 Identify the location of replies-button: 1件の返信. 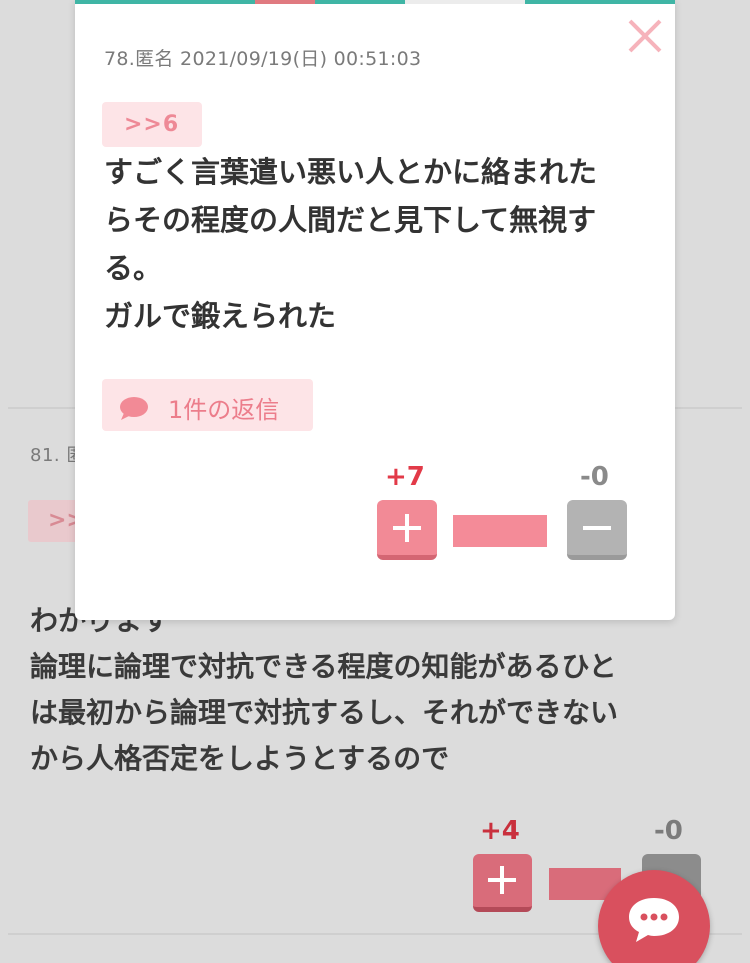
(207, 405).